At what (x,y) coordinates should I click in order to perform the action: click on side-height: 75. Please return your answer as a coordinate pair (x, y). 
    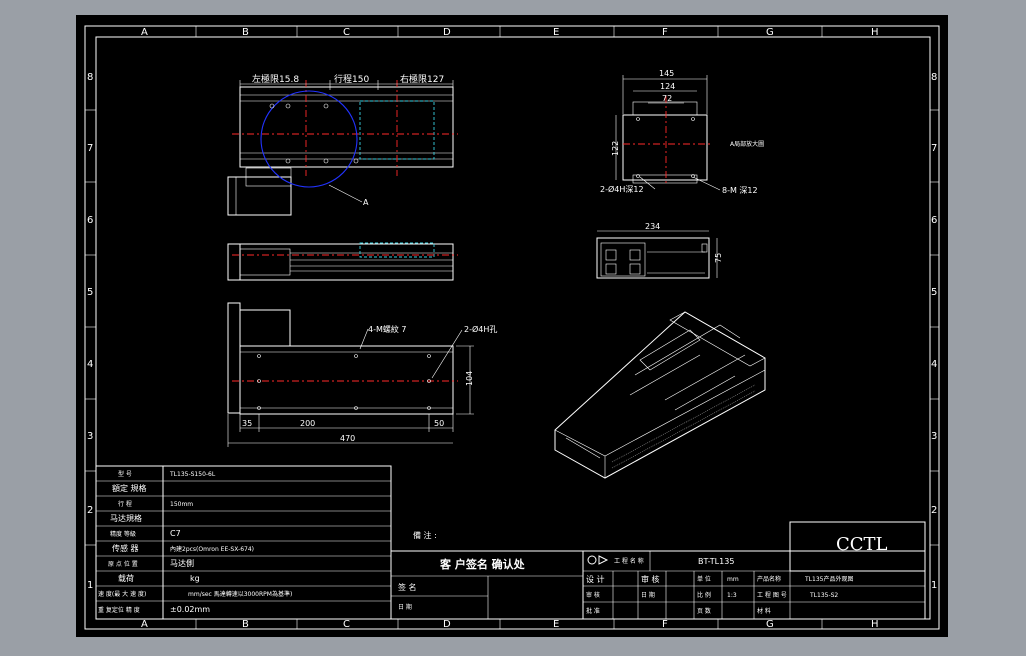
    Looking at the image, I should click on (718, 258).